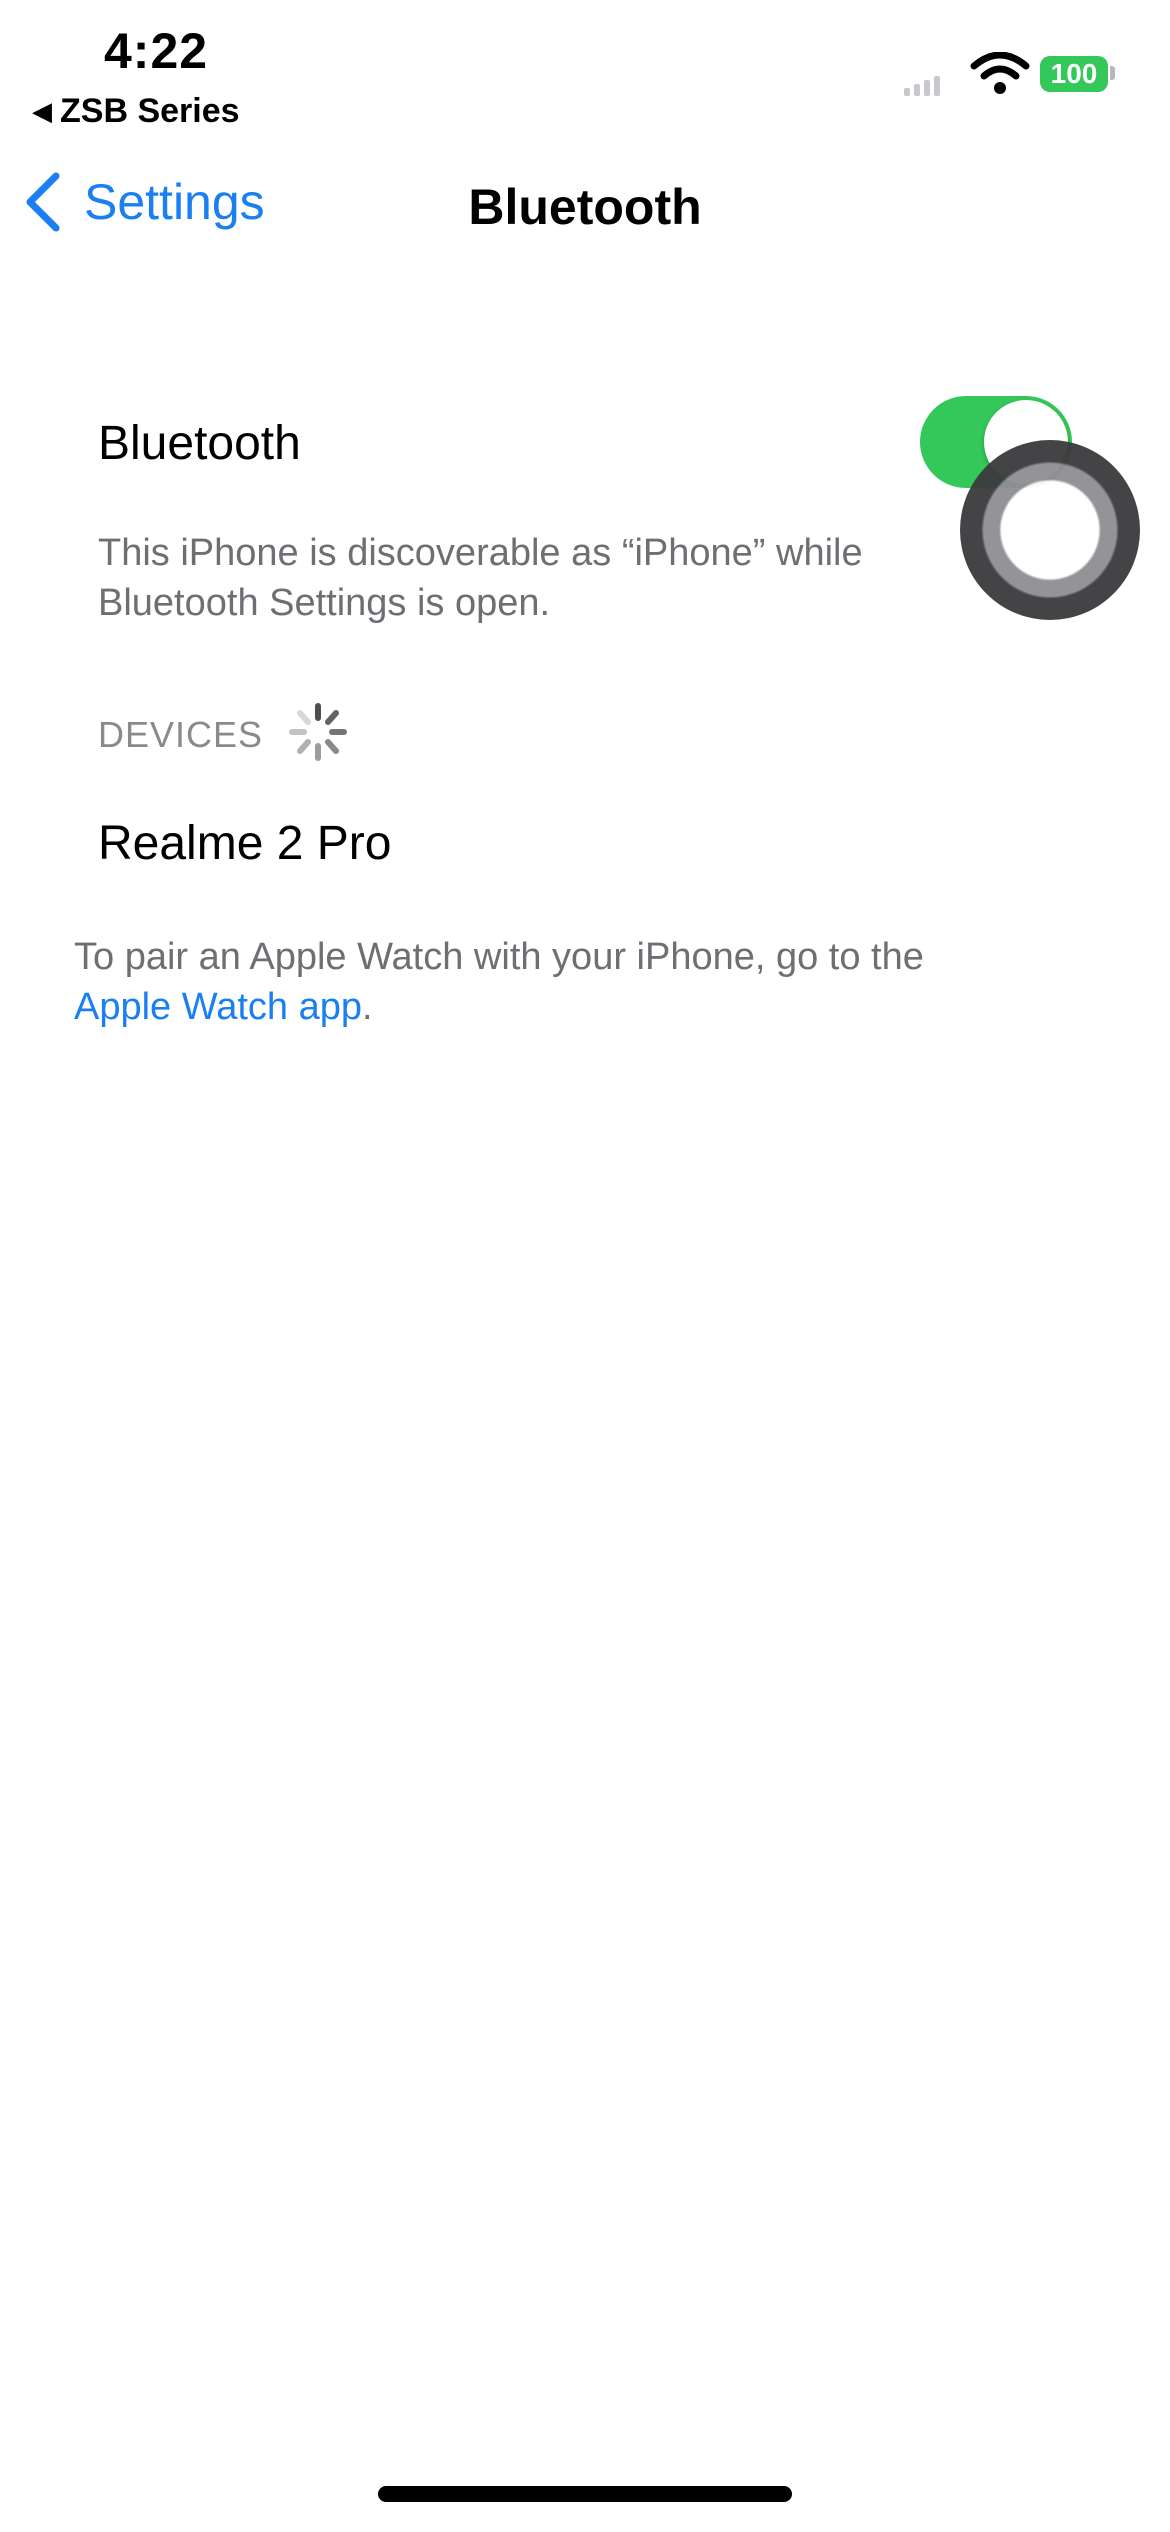 The width and height of the screenshot is (1170, 2532). Describe the element at coordinates (318, 732) in the screenshot. I see `loading-spinner-icon` at that location.